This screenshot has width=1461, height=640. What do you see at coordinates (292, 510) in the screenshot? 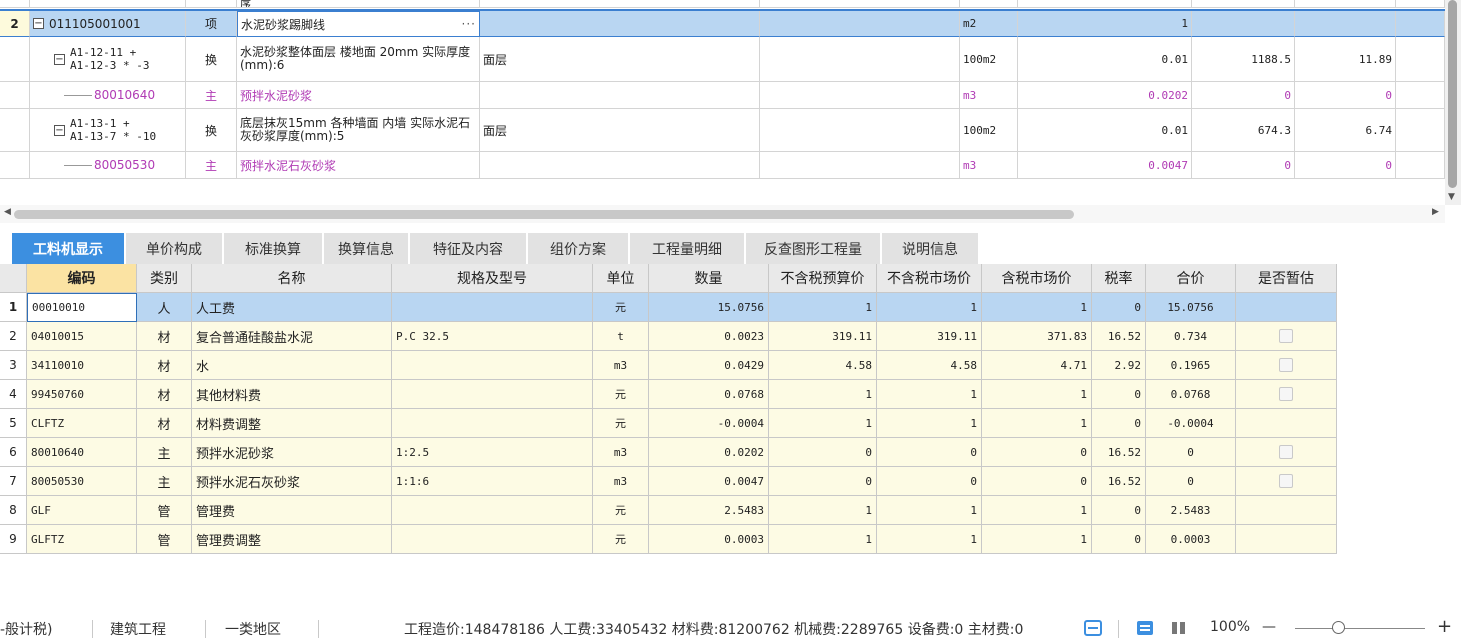
I see `resource-name: 管理费` at bounding box center [292, 510].